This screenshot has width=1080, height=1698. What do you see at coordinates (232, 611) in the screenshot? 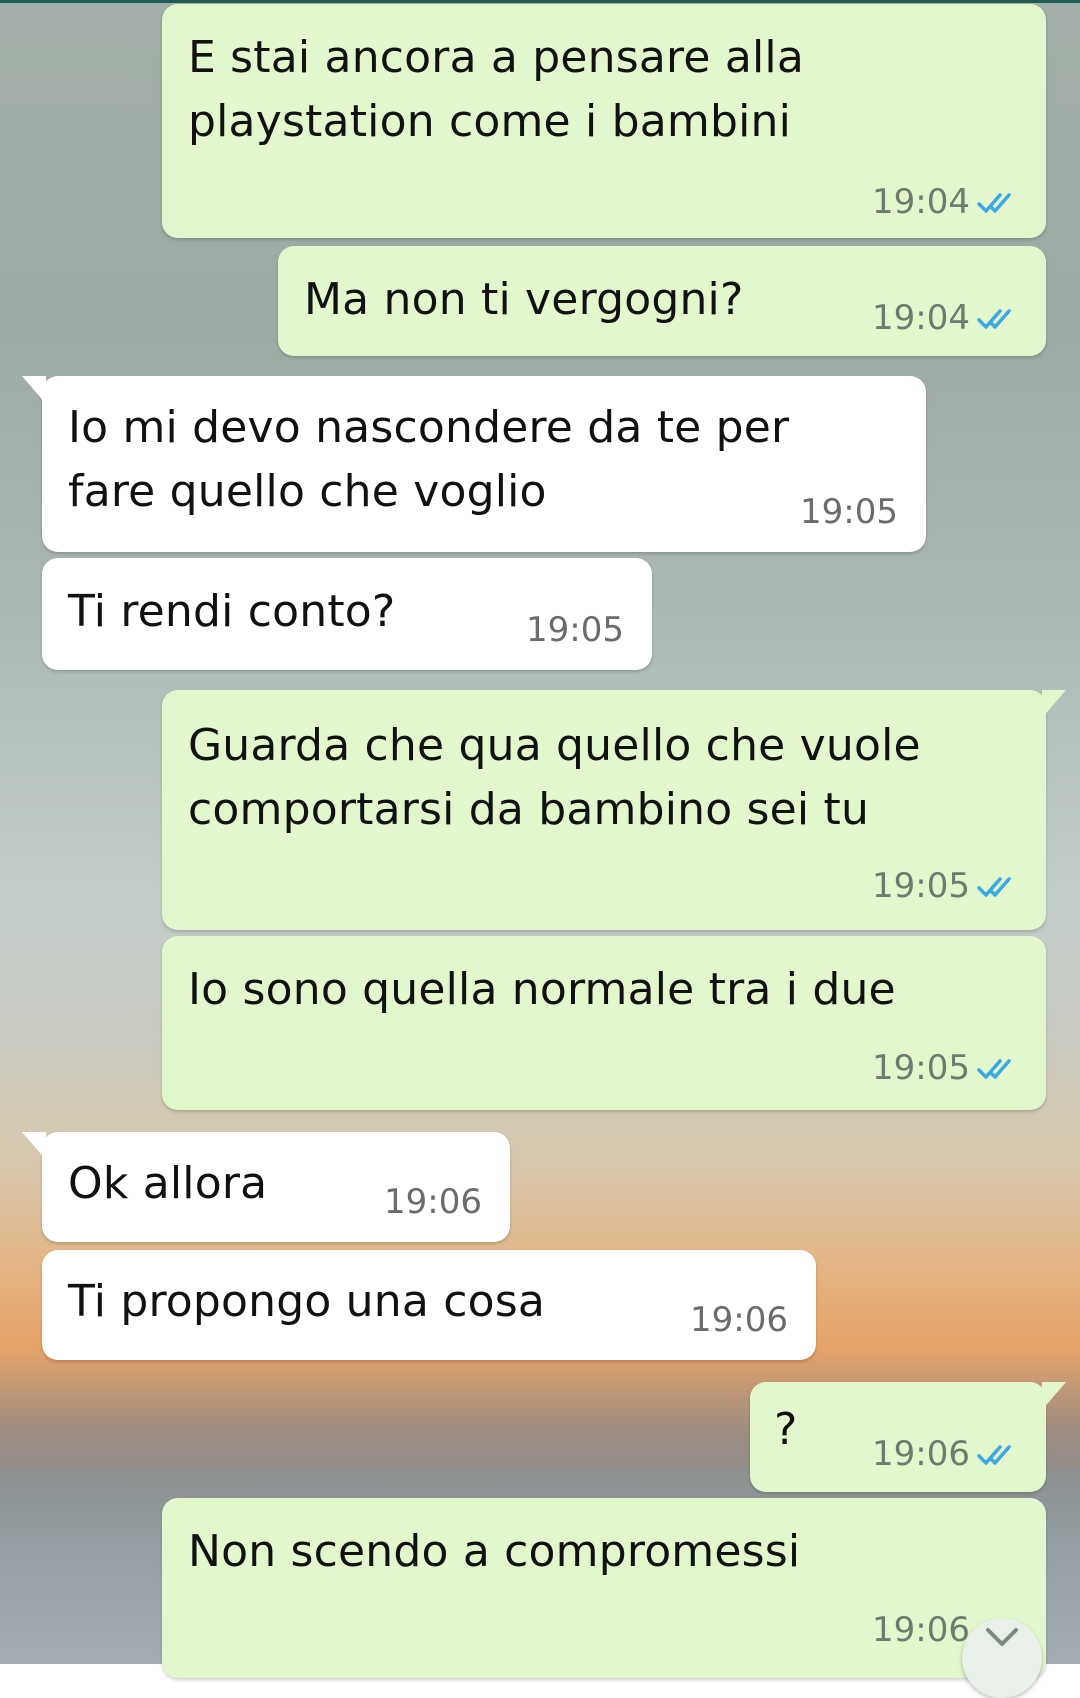
I see `message-text: Ti rendi conto?` at bounding box center [232, 611].